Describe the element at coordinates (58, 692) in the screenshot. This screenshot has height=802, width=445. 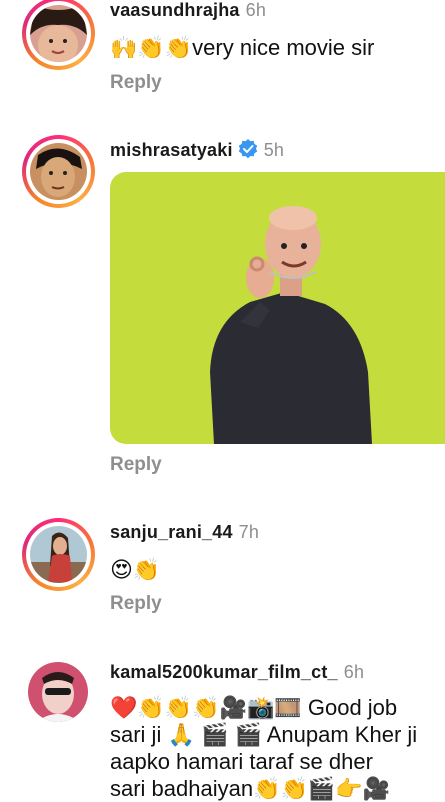
I see `avatar` at that location.